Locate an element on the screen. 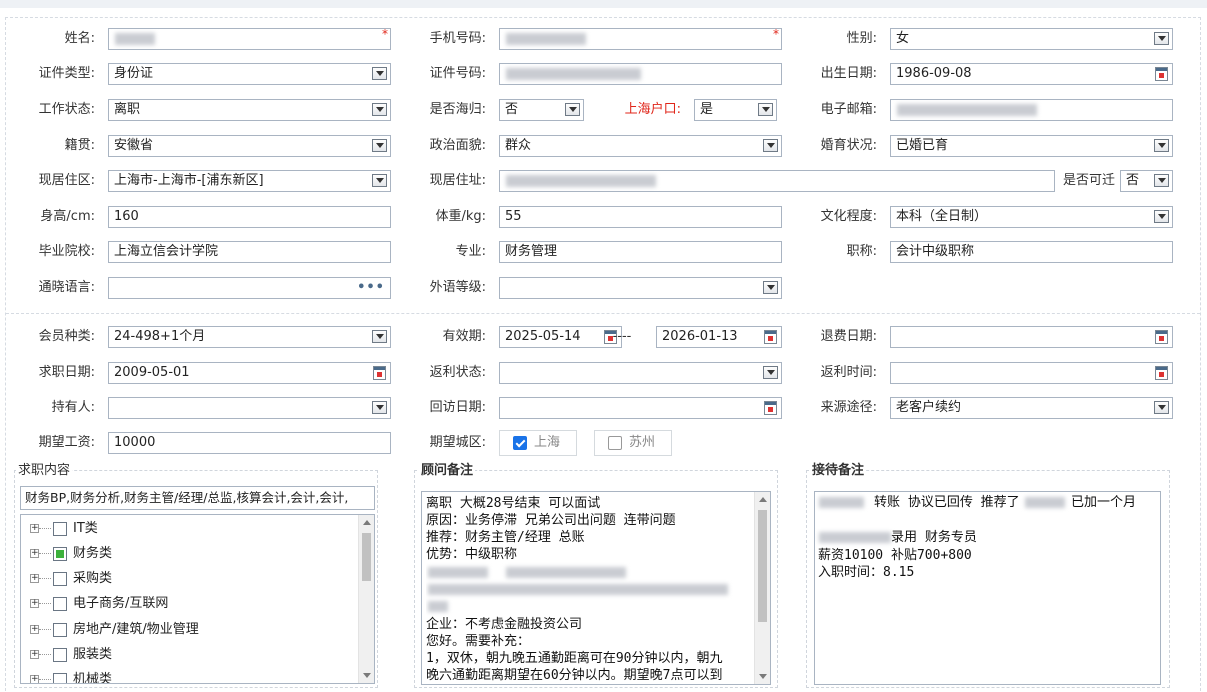 This screenshot has height=692, width=1207. reception-line: 转账 协议已回传 推荐了 is located at coordinates (947, 502).